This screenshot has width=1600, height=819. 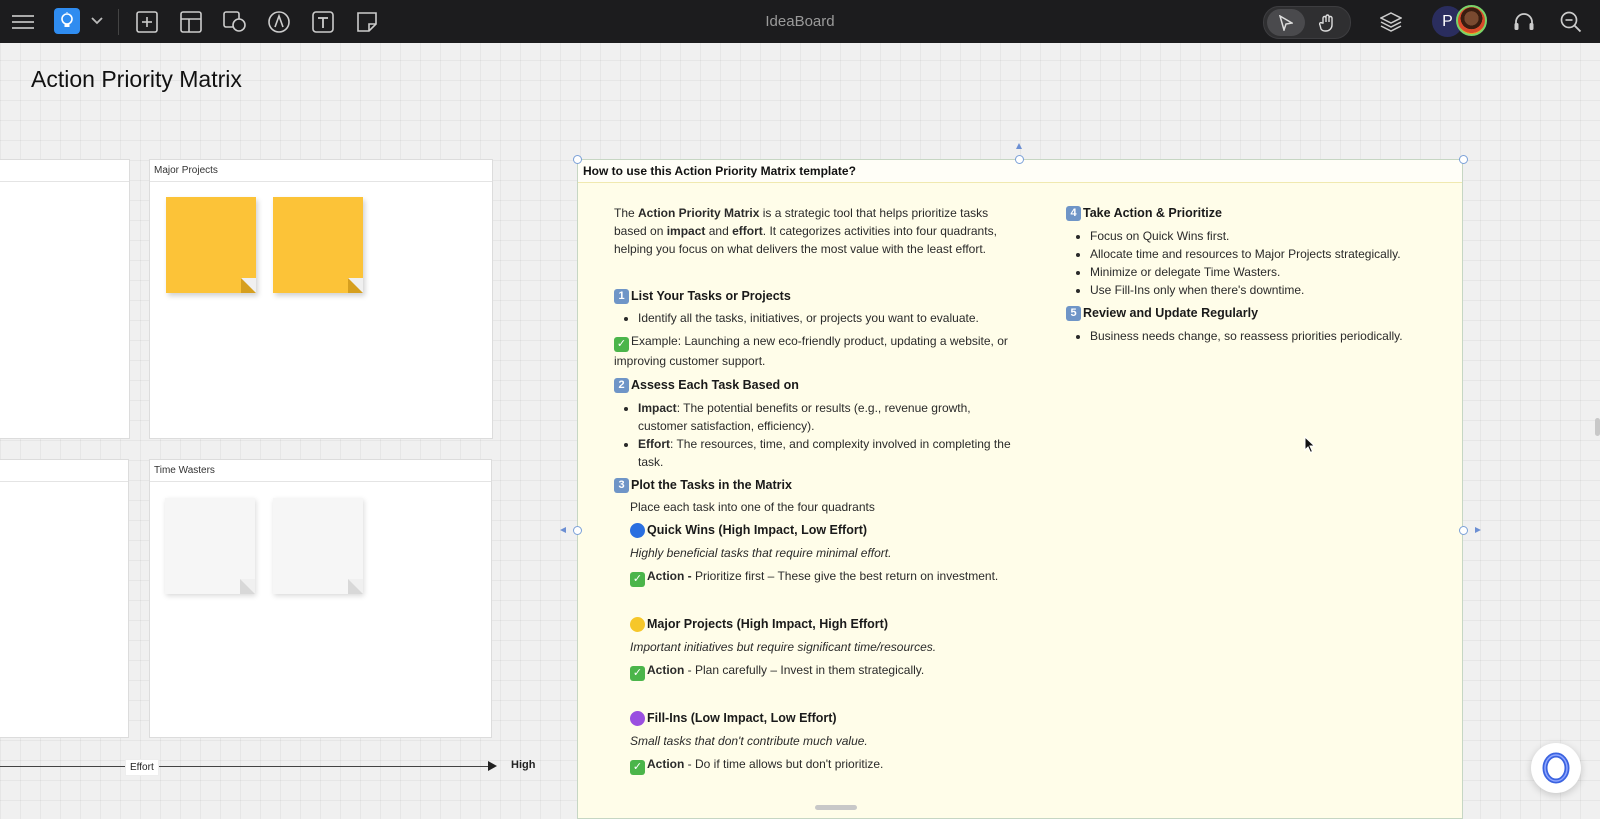 I want to click on hand-pan-icon, so click(x=1327, y=22).